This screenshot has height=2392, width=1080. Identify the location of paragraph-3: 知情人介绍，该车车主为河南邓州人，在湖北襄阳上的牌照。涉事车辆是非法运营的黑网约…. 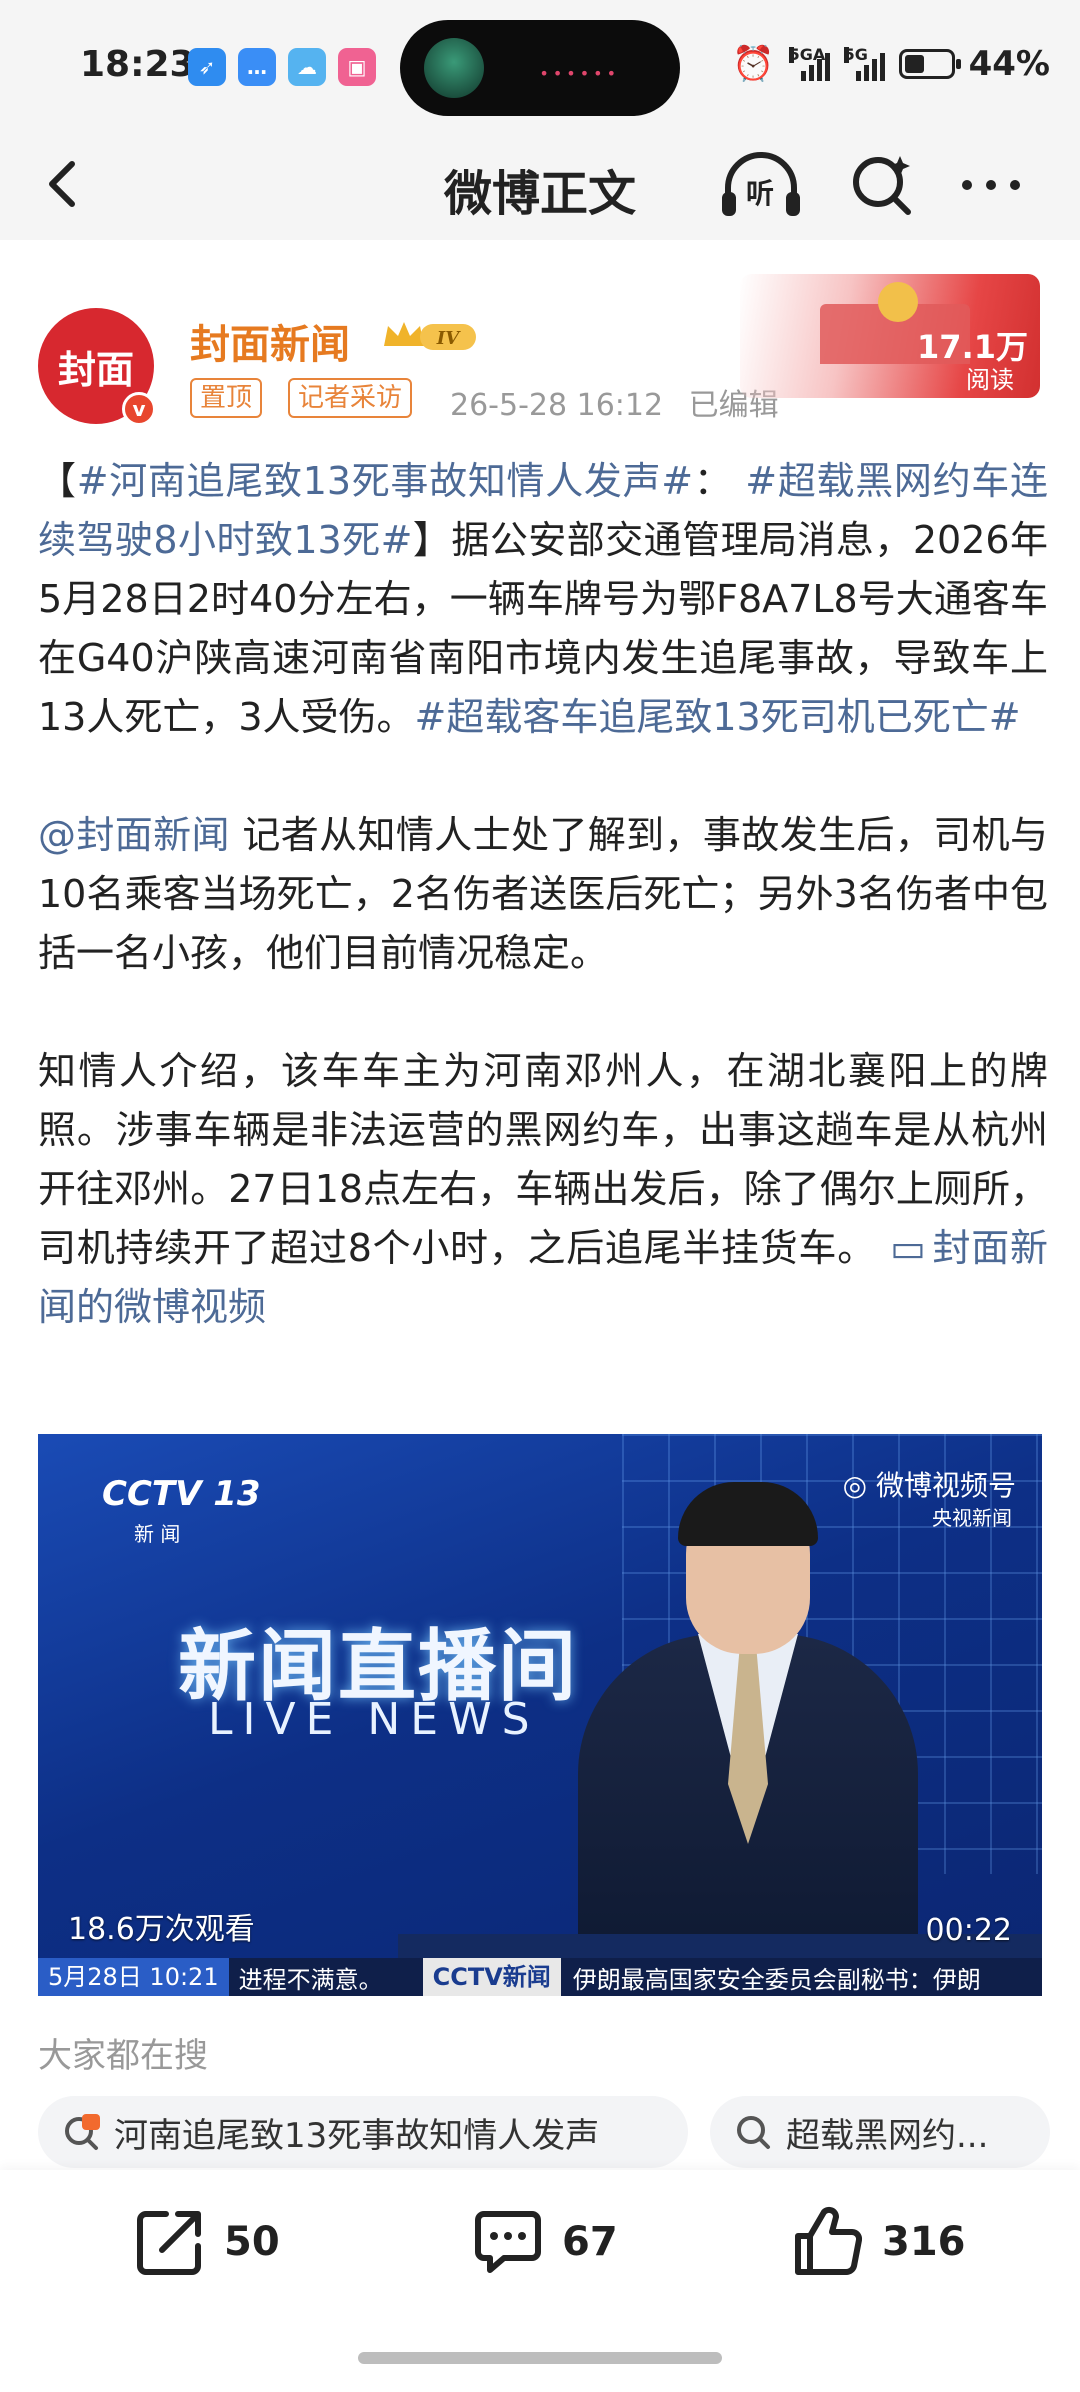
(543, 1189).